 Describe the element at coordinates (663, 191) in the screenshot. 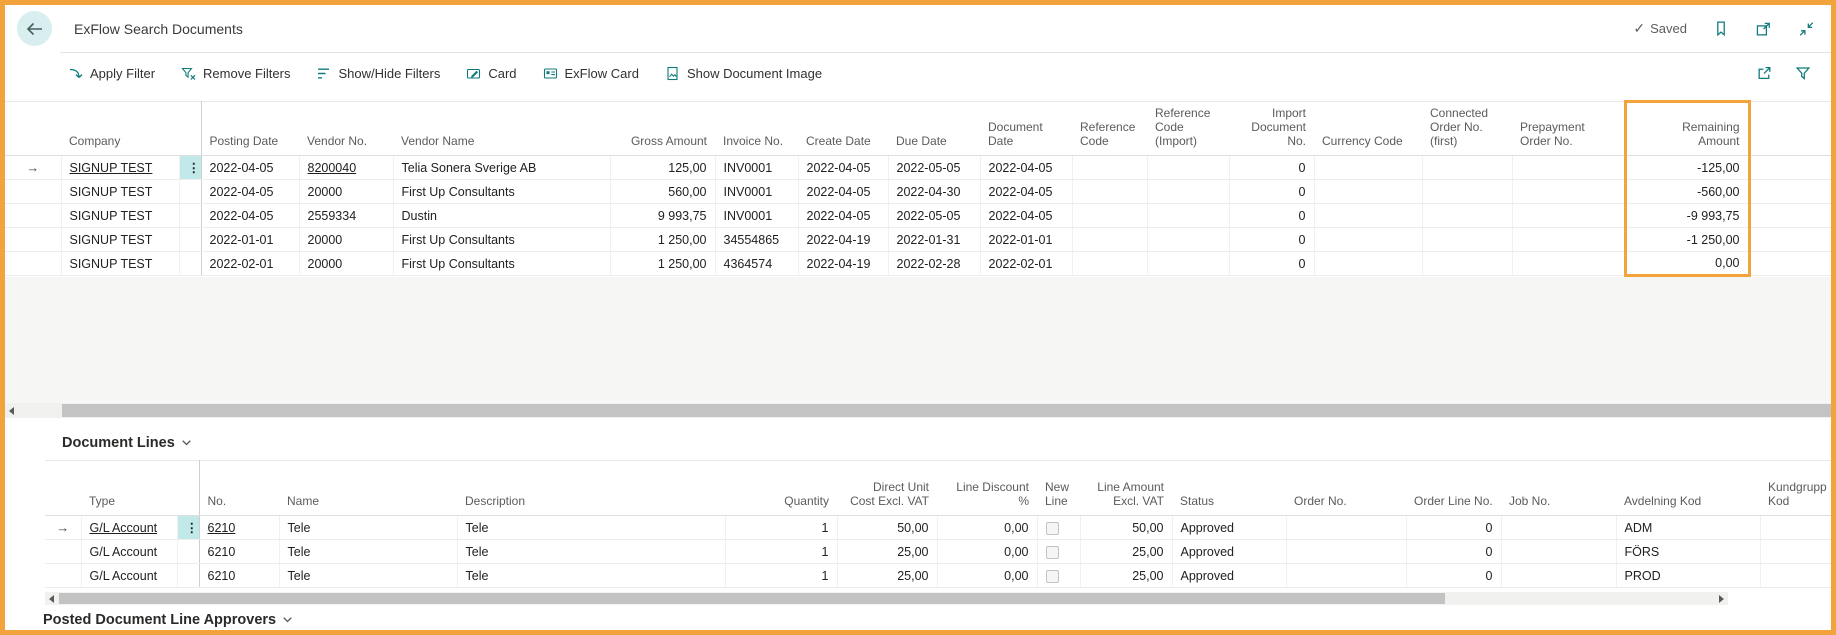

I see `cell-gross-amount: 560,00` at that location.